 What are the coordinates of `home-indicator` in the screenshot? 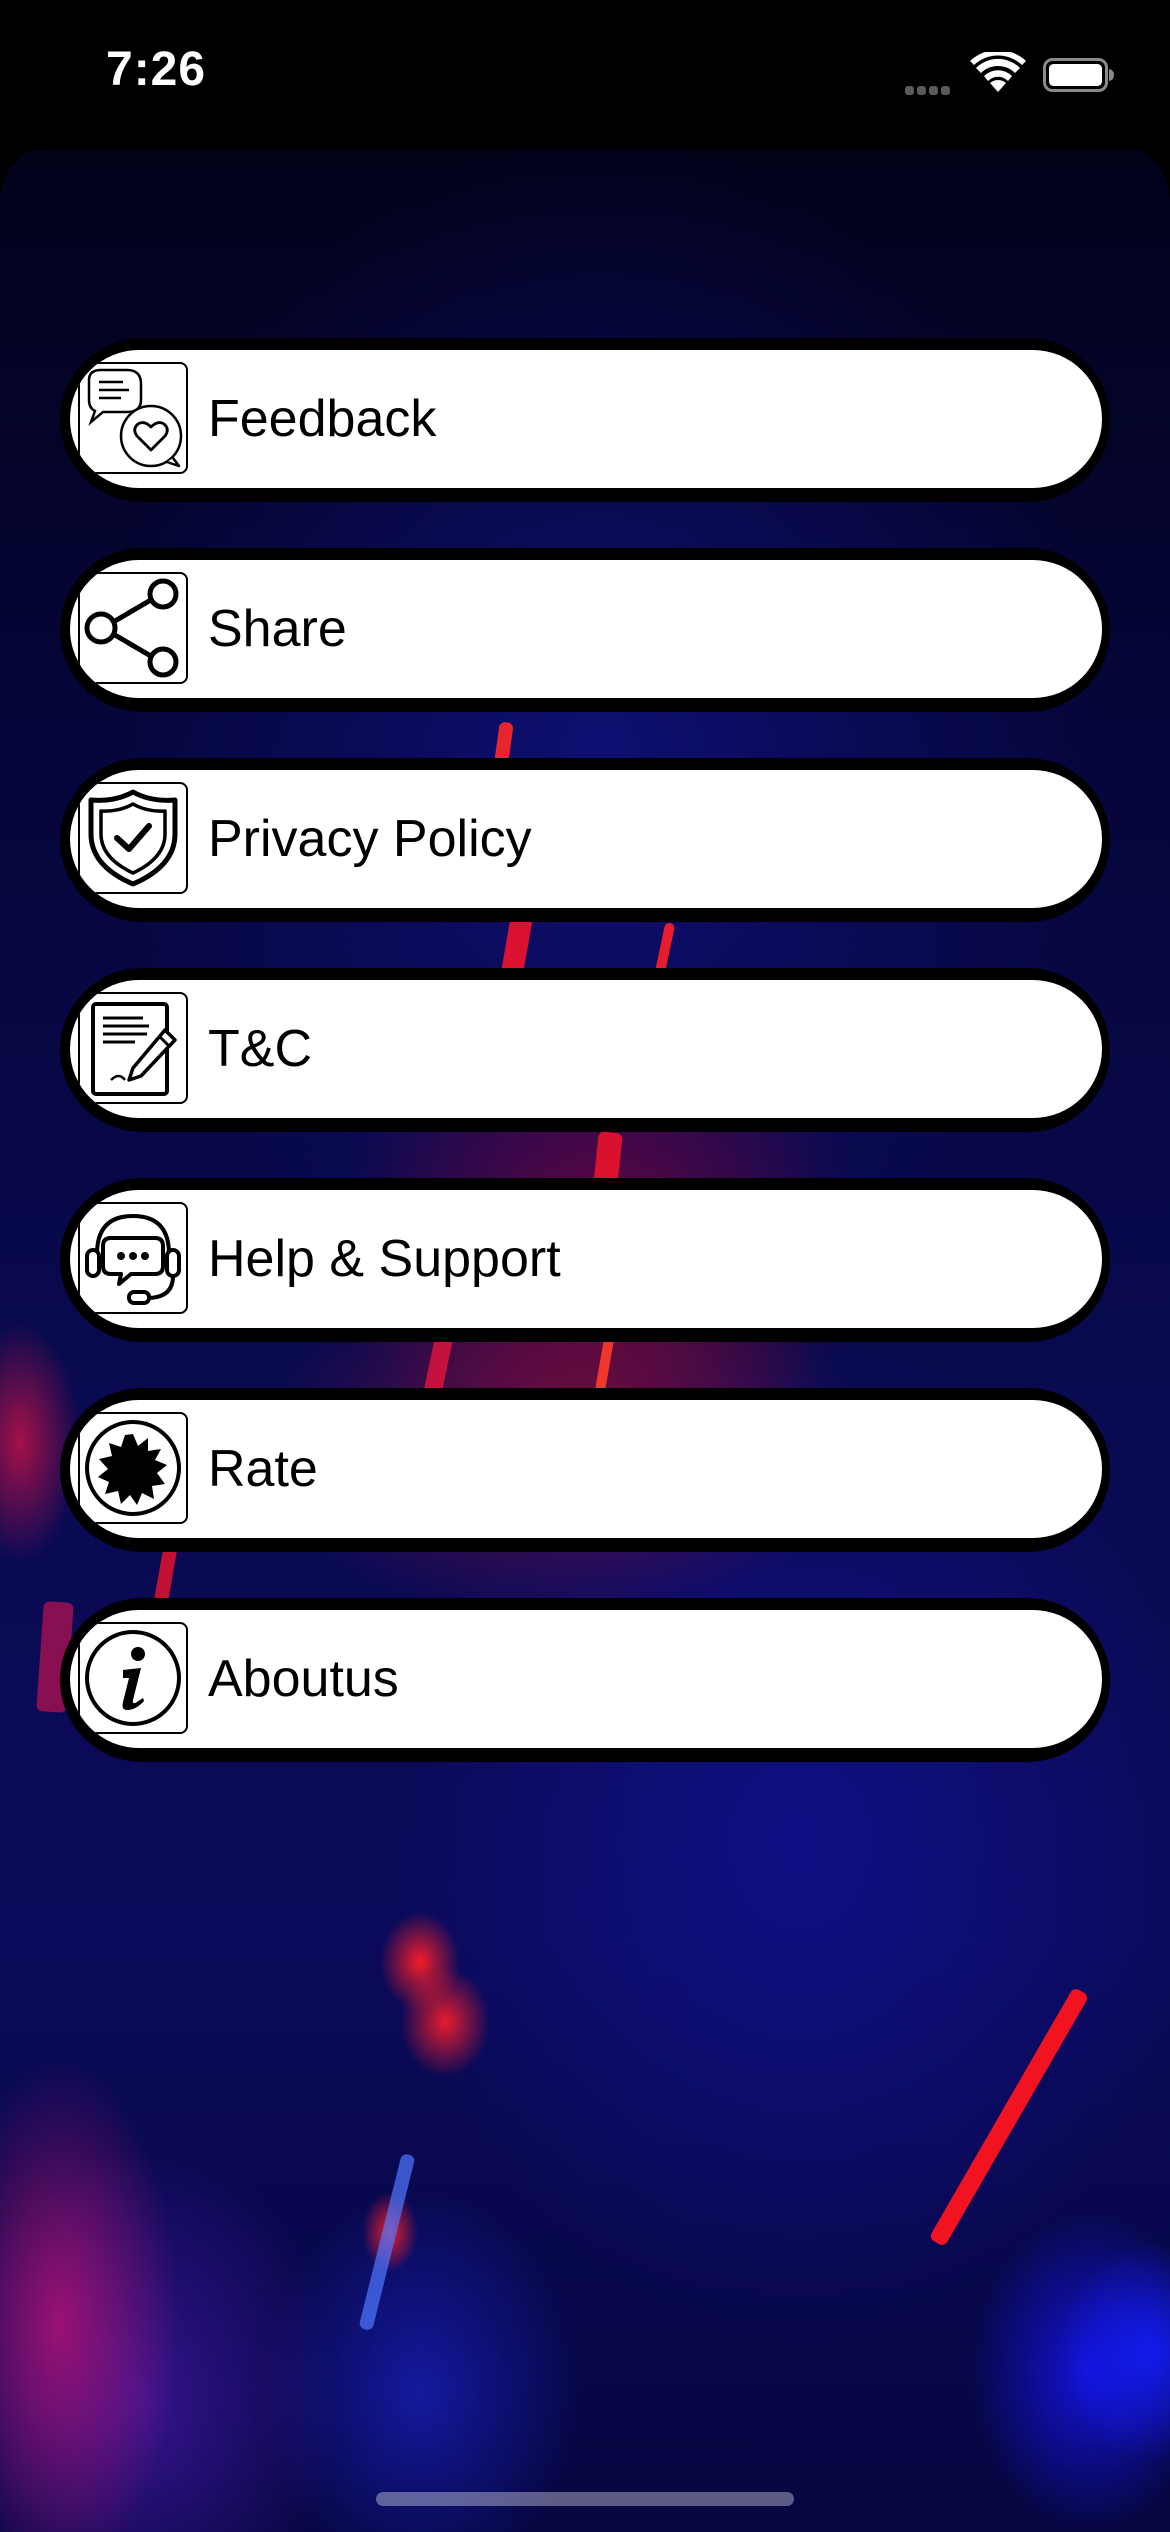 It's located at (585, 2499).